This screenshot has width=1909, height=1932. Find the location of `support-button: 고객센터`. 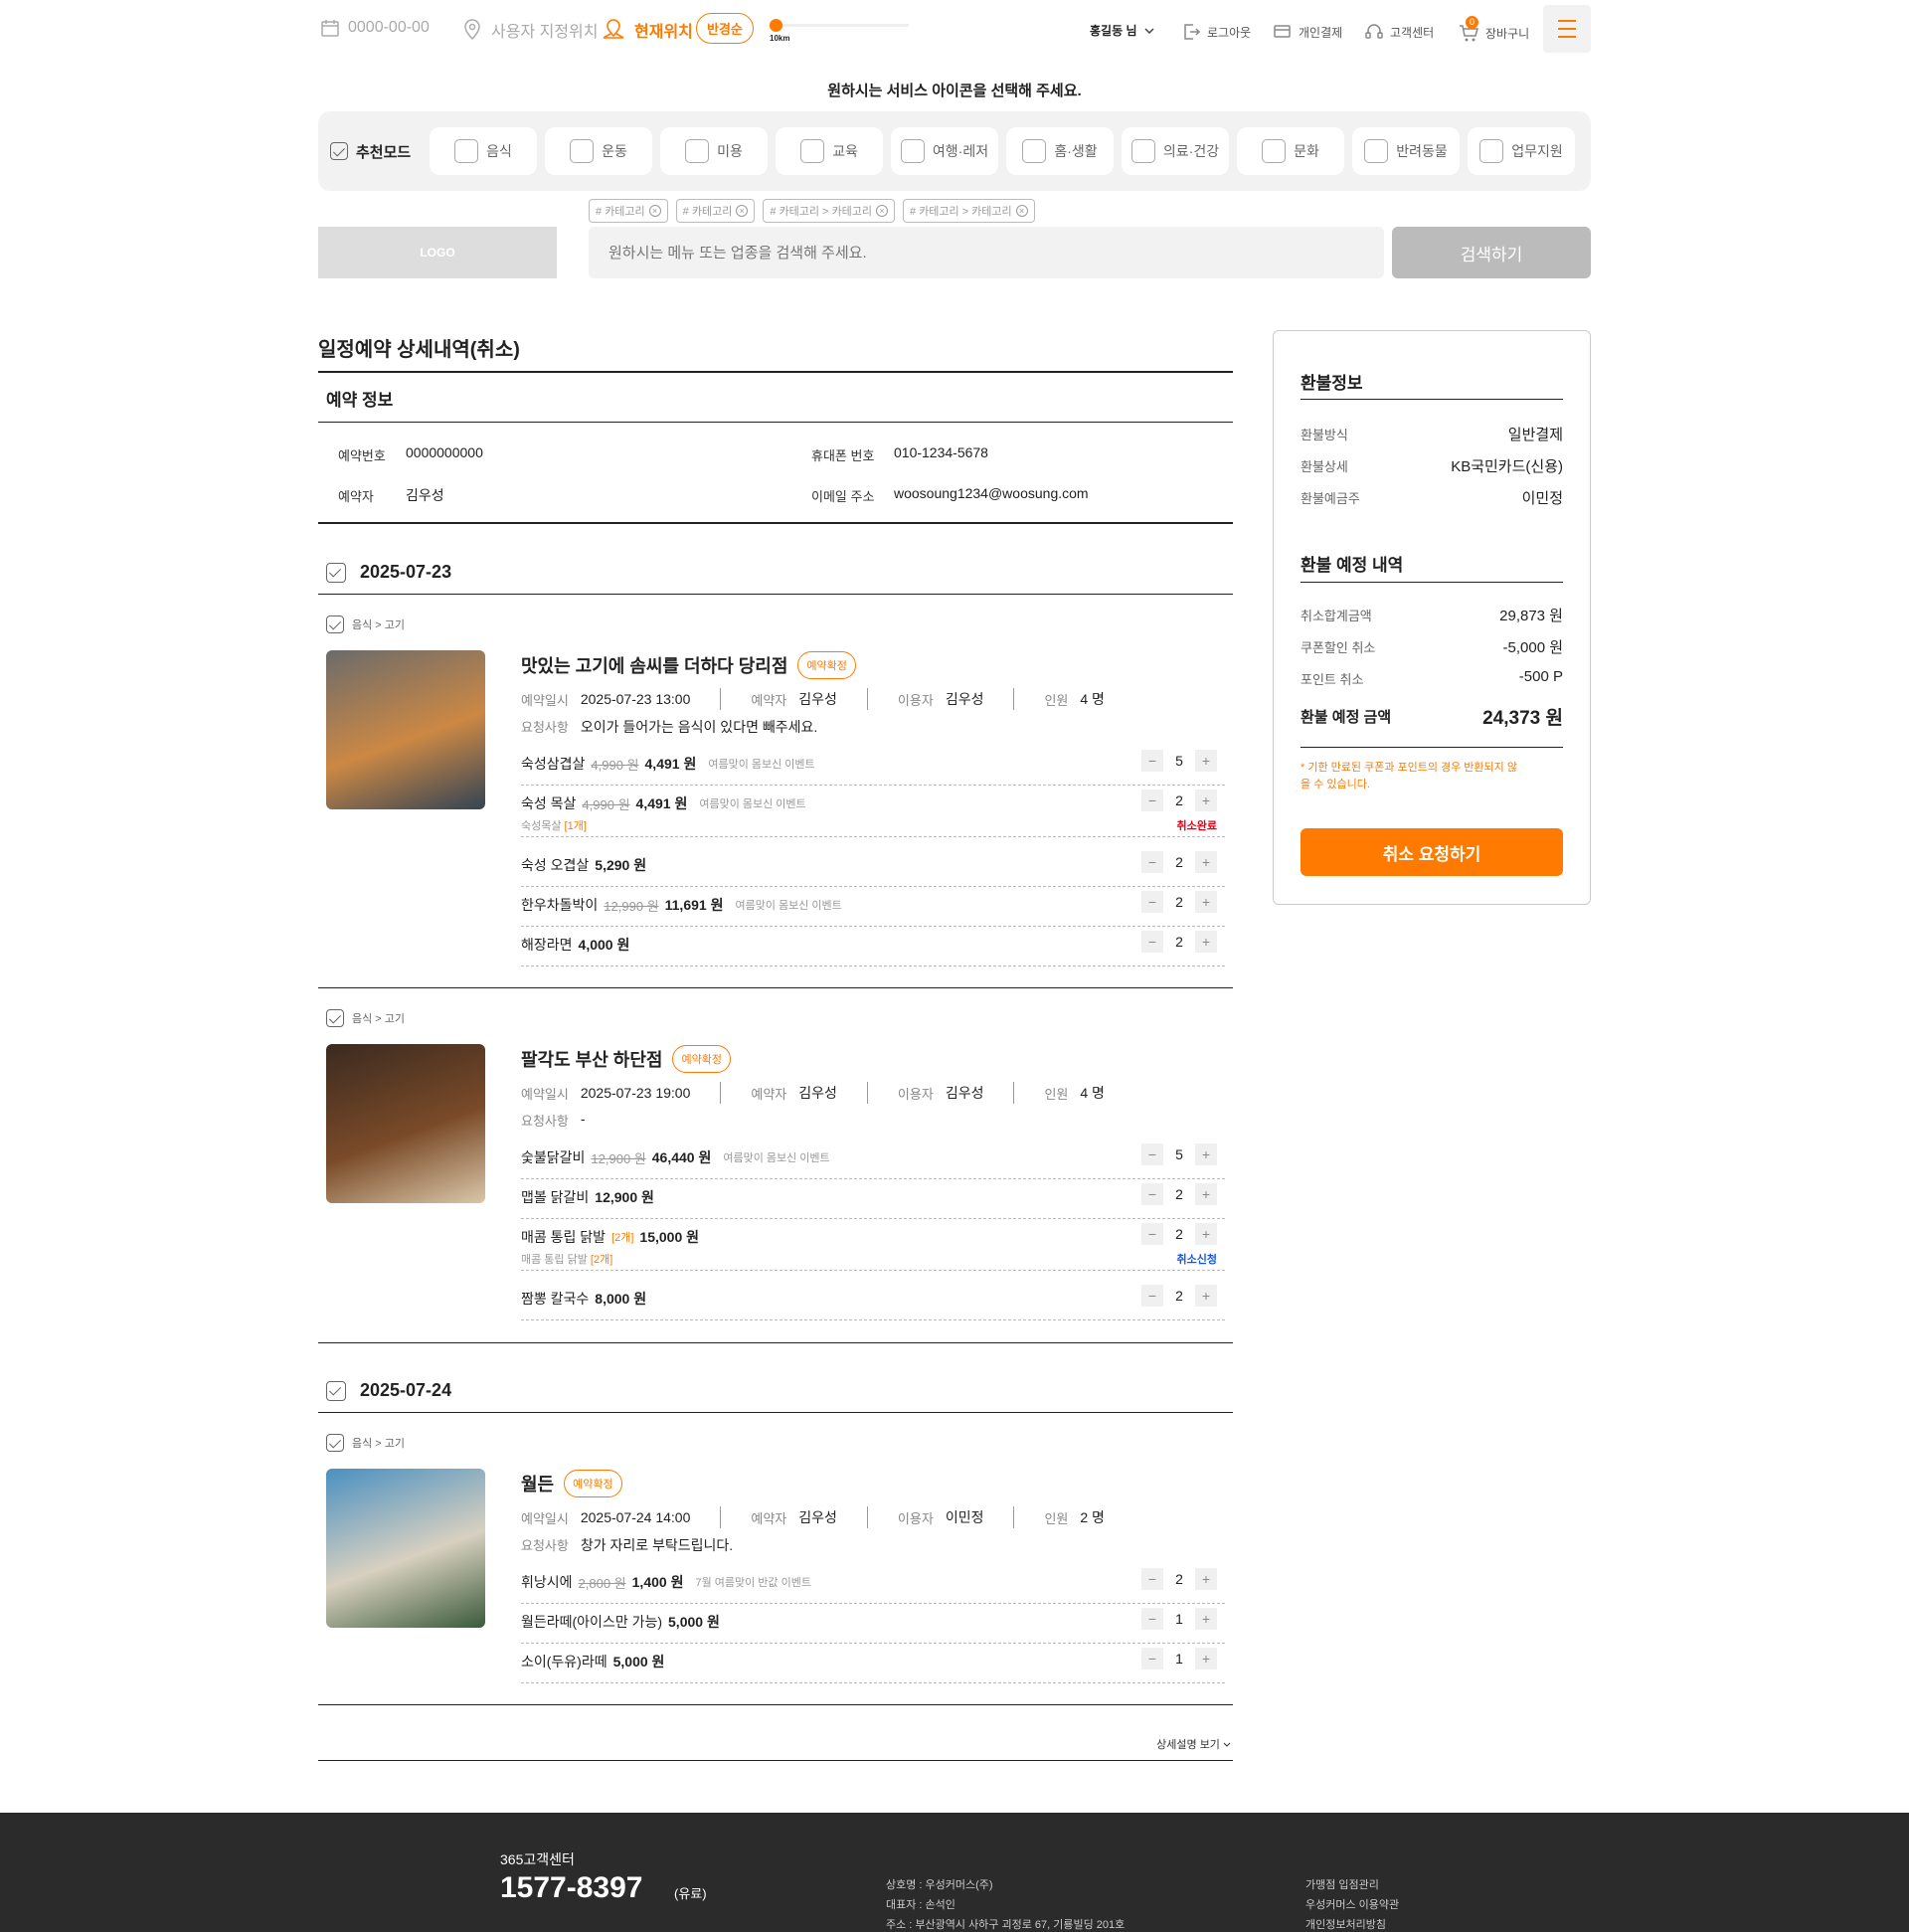

support-button: 고객센터 is located at coordinates (1399, 32).